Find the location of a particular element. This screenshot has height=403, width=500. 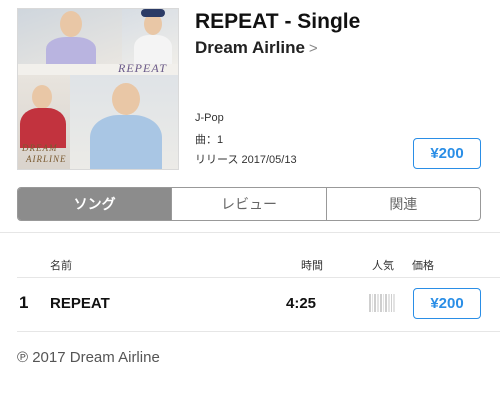

track-name: REPEAT is located at coordinates (80, 303).